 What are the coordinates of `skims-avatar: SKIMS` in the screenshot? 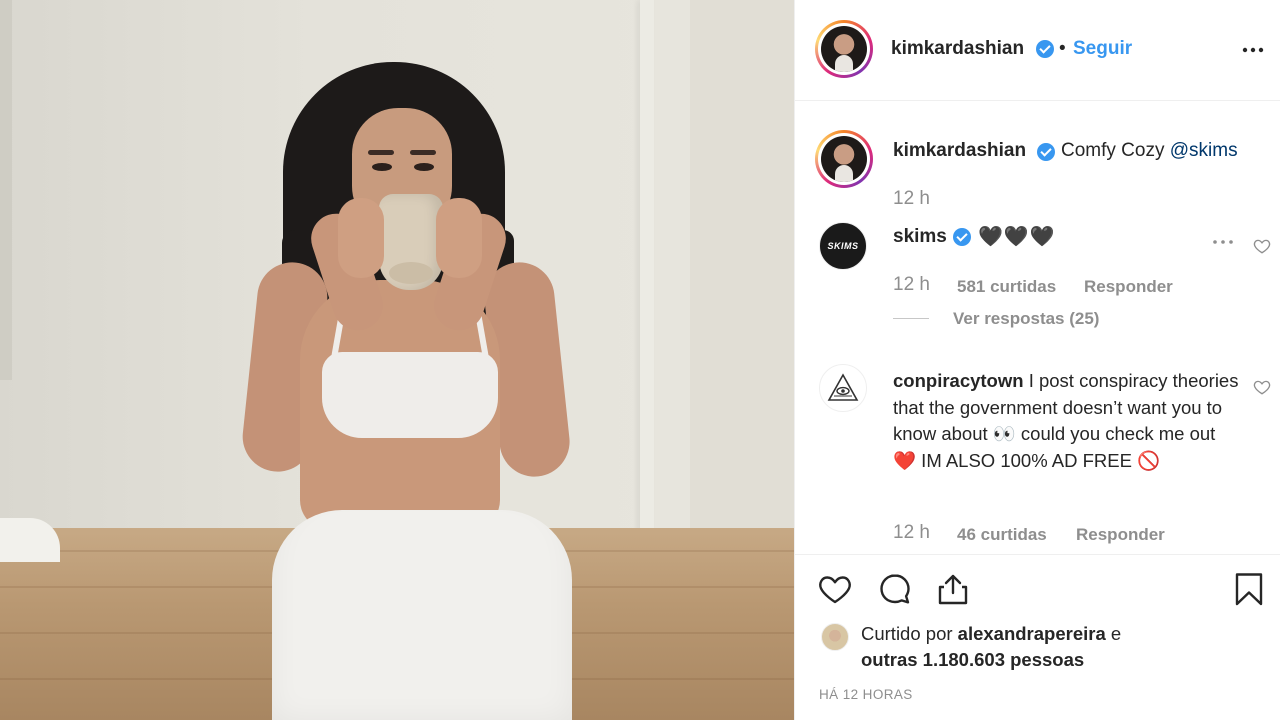 It's located at (843, 246).